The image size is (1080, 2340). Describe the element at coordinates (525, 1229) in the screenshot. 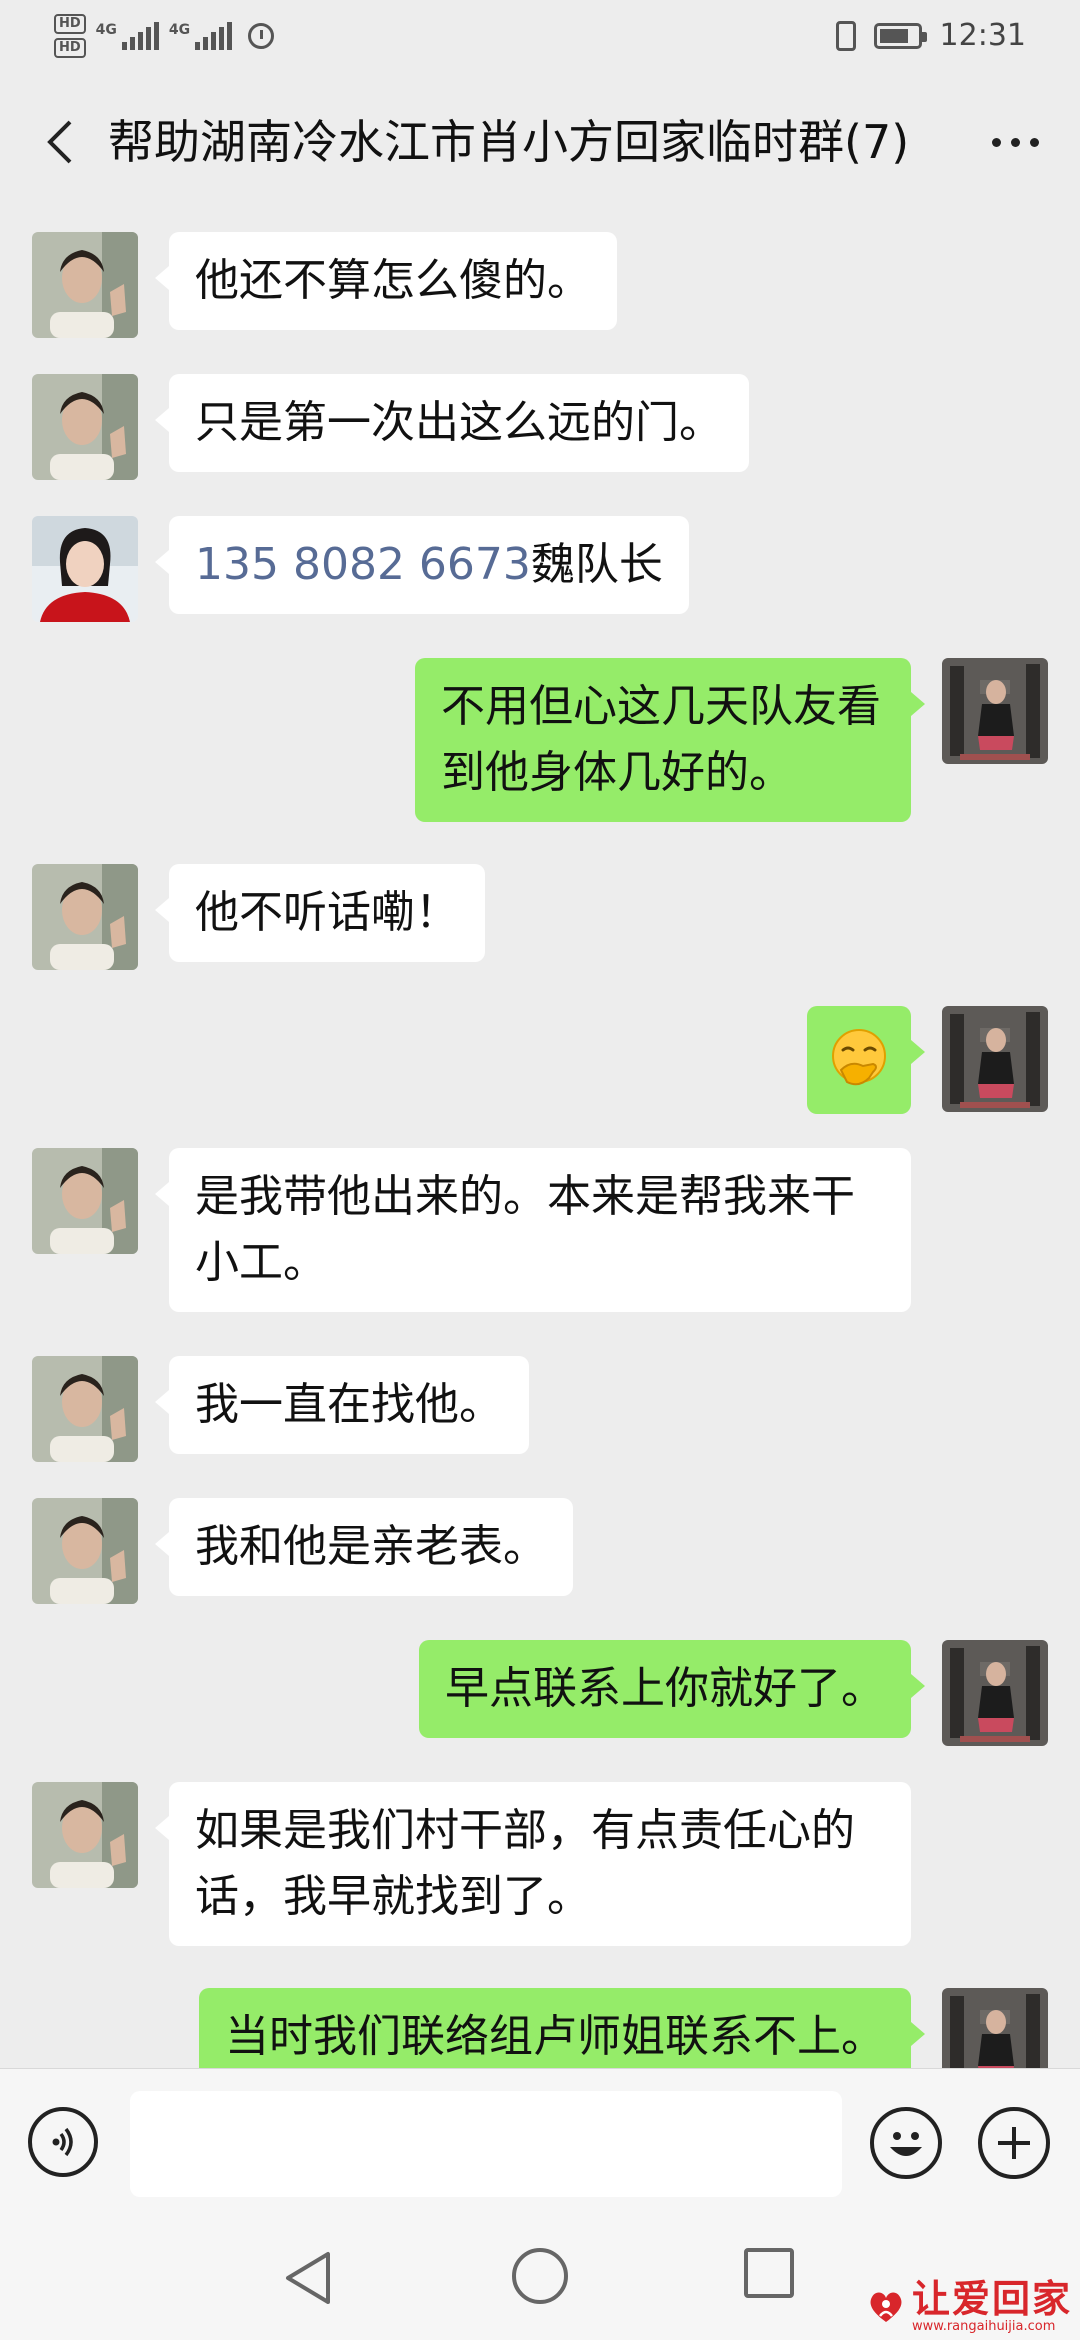

I see `message-text: 是我带他出来的。本来是帮我来干小工。` at that location.